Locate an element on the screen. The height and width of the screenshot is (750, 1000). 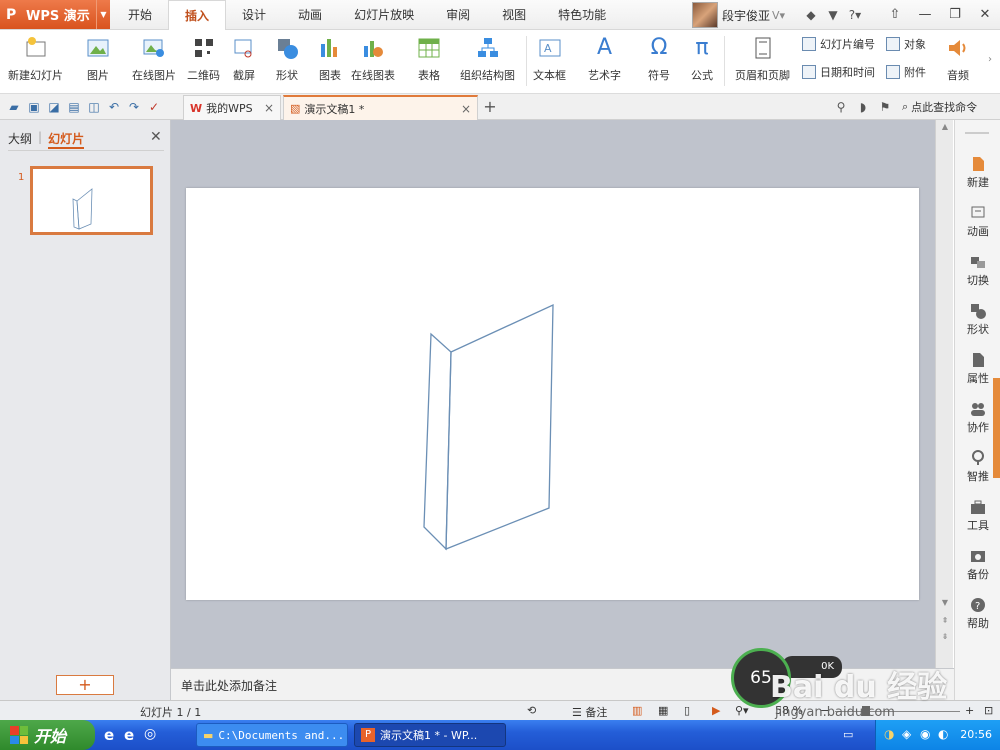
export-pdf-icon: ◪ is located at coordinates (54, 107).